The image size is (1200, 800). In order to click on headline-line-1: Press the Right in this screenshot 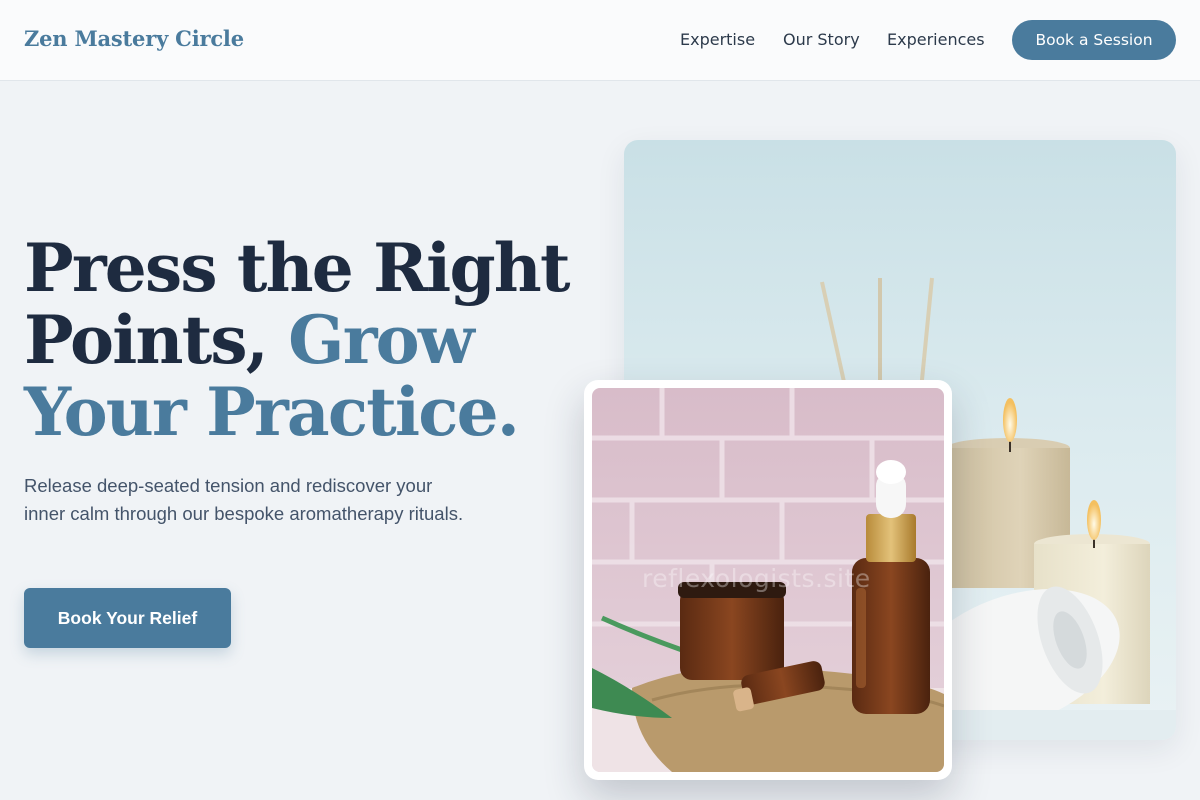, I will do `click(297, 268)`.